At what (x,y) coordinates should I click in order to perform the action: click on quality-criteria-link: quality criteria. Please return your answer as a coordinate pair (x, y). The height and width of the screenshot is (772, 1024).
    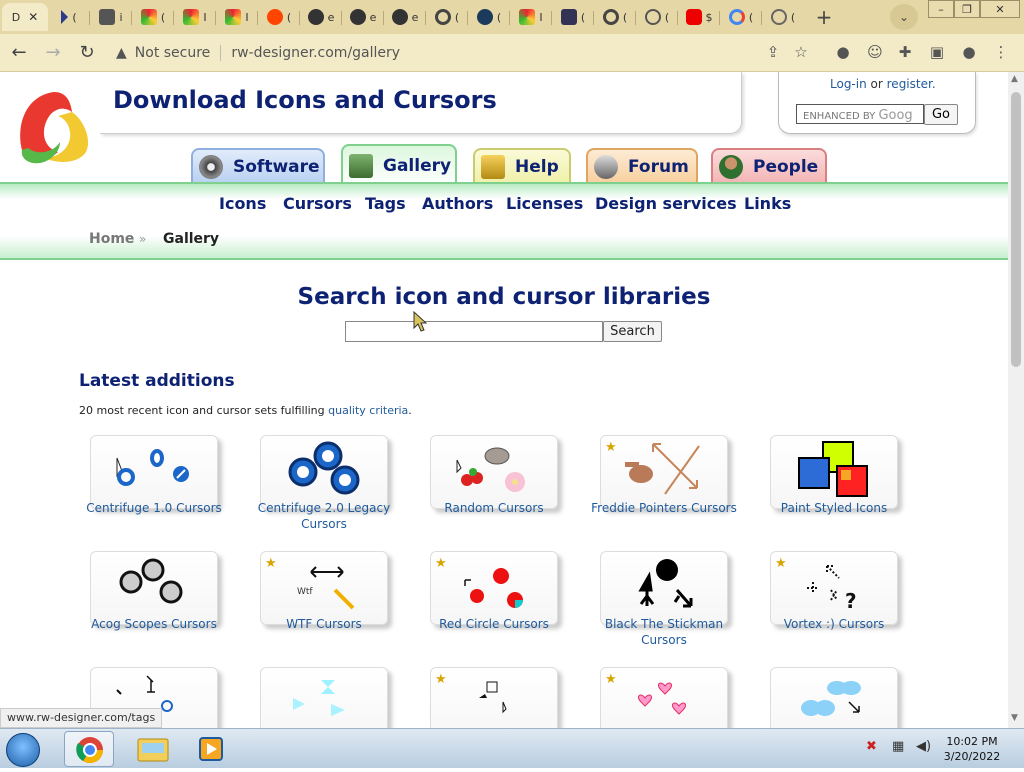
    Looking at the image, I should click on (368, 410).